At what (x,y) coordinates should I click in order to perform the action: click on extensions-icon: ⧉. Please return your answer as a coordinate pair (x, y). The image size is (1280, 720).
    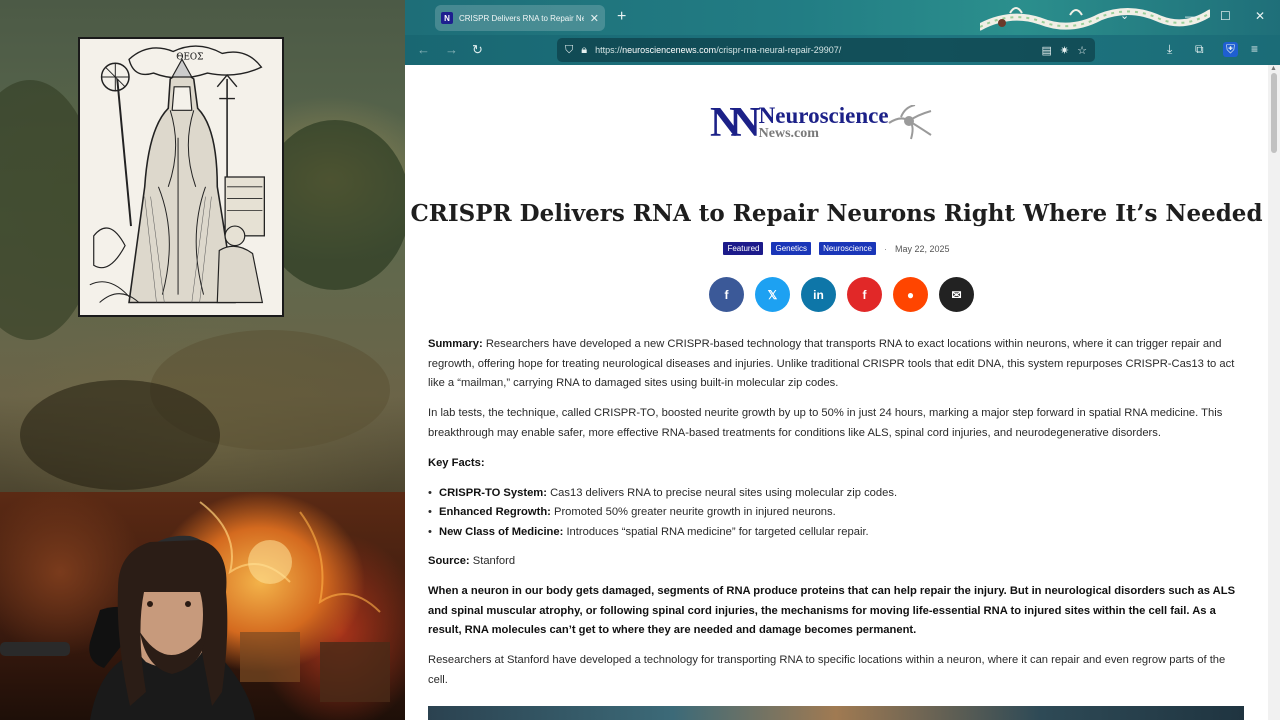
    Looking at the image, I should click on (1199, 49).